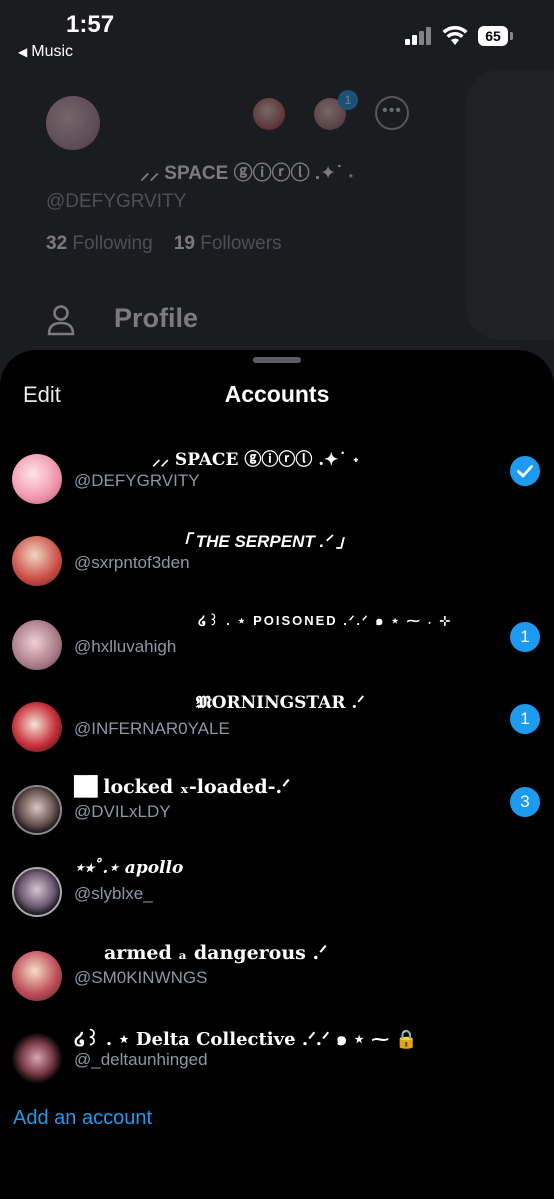  I want to click on person-icon, so click(61, 320).